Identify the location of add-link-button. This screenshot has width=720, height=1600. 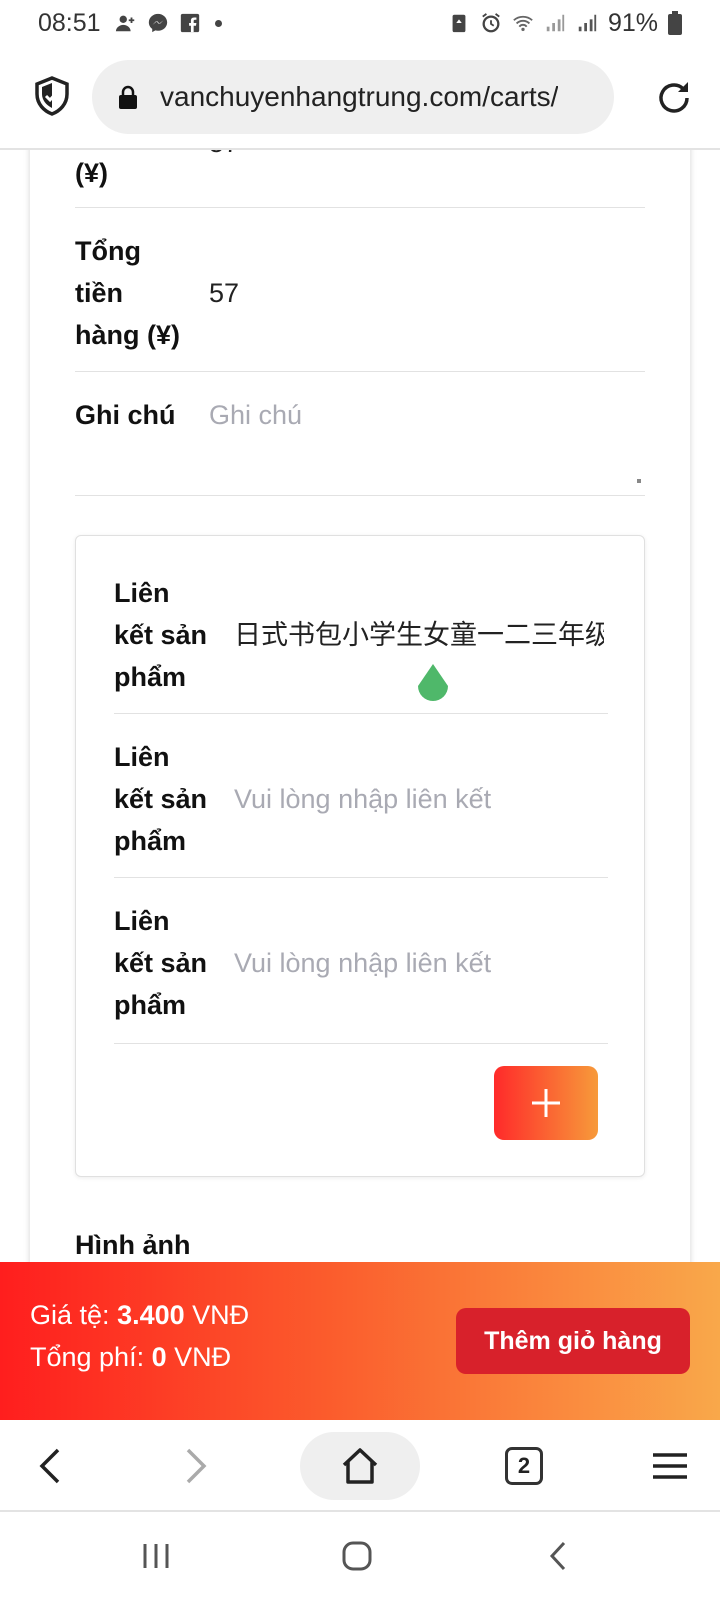
(546, 1103).